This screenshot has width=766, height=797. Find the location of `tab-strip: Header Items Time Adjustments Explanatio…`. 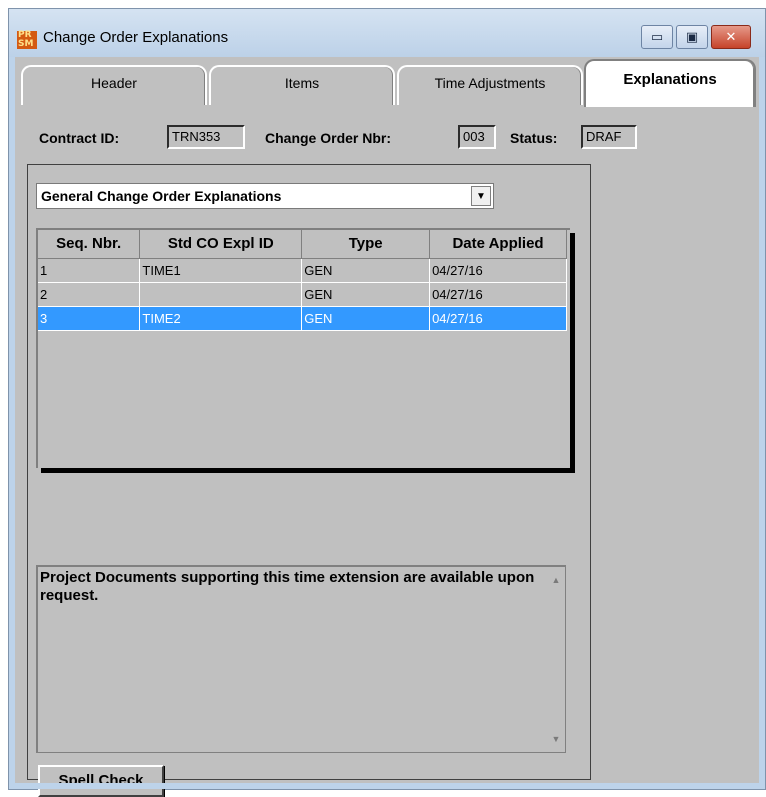

tab-strip: Header Items Time Adjustments Explanatio… is located at coordinates (388, 83).